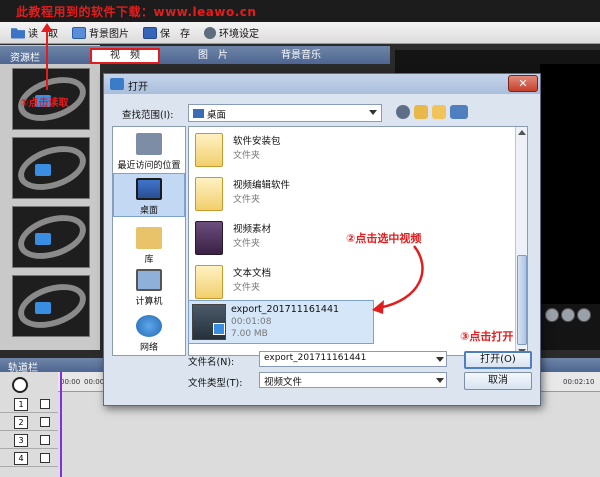  What do you see at coordinates (579, 382) in the screenshot?
I see `ruler-tick-label: 00:02:10` at bounding box center [579, 382].